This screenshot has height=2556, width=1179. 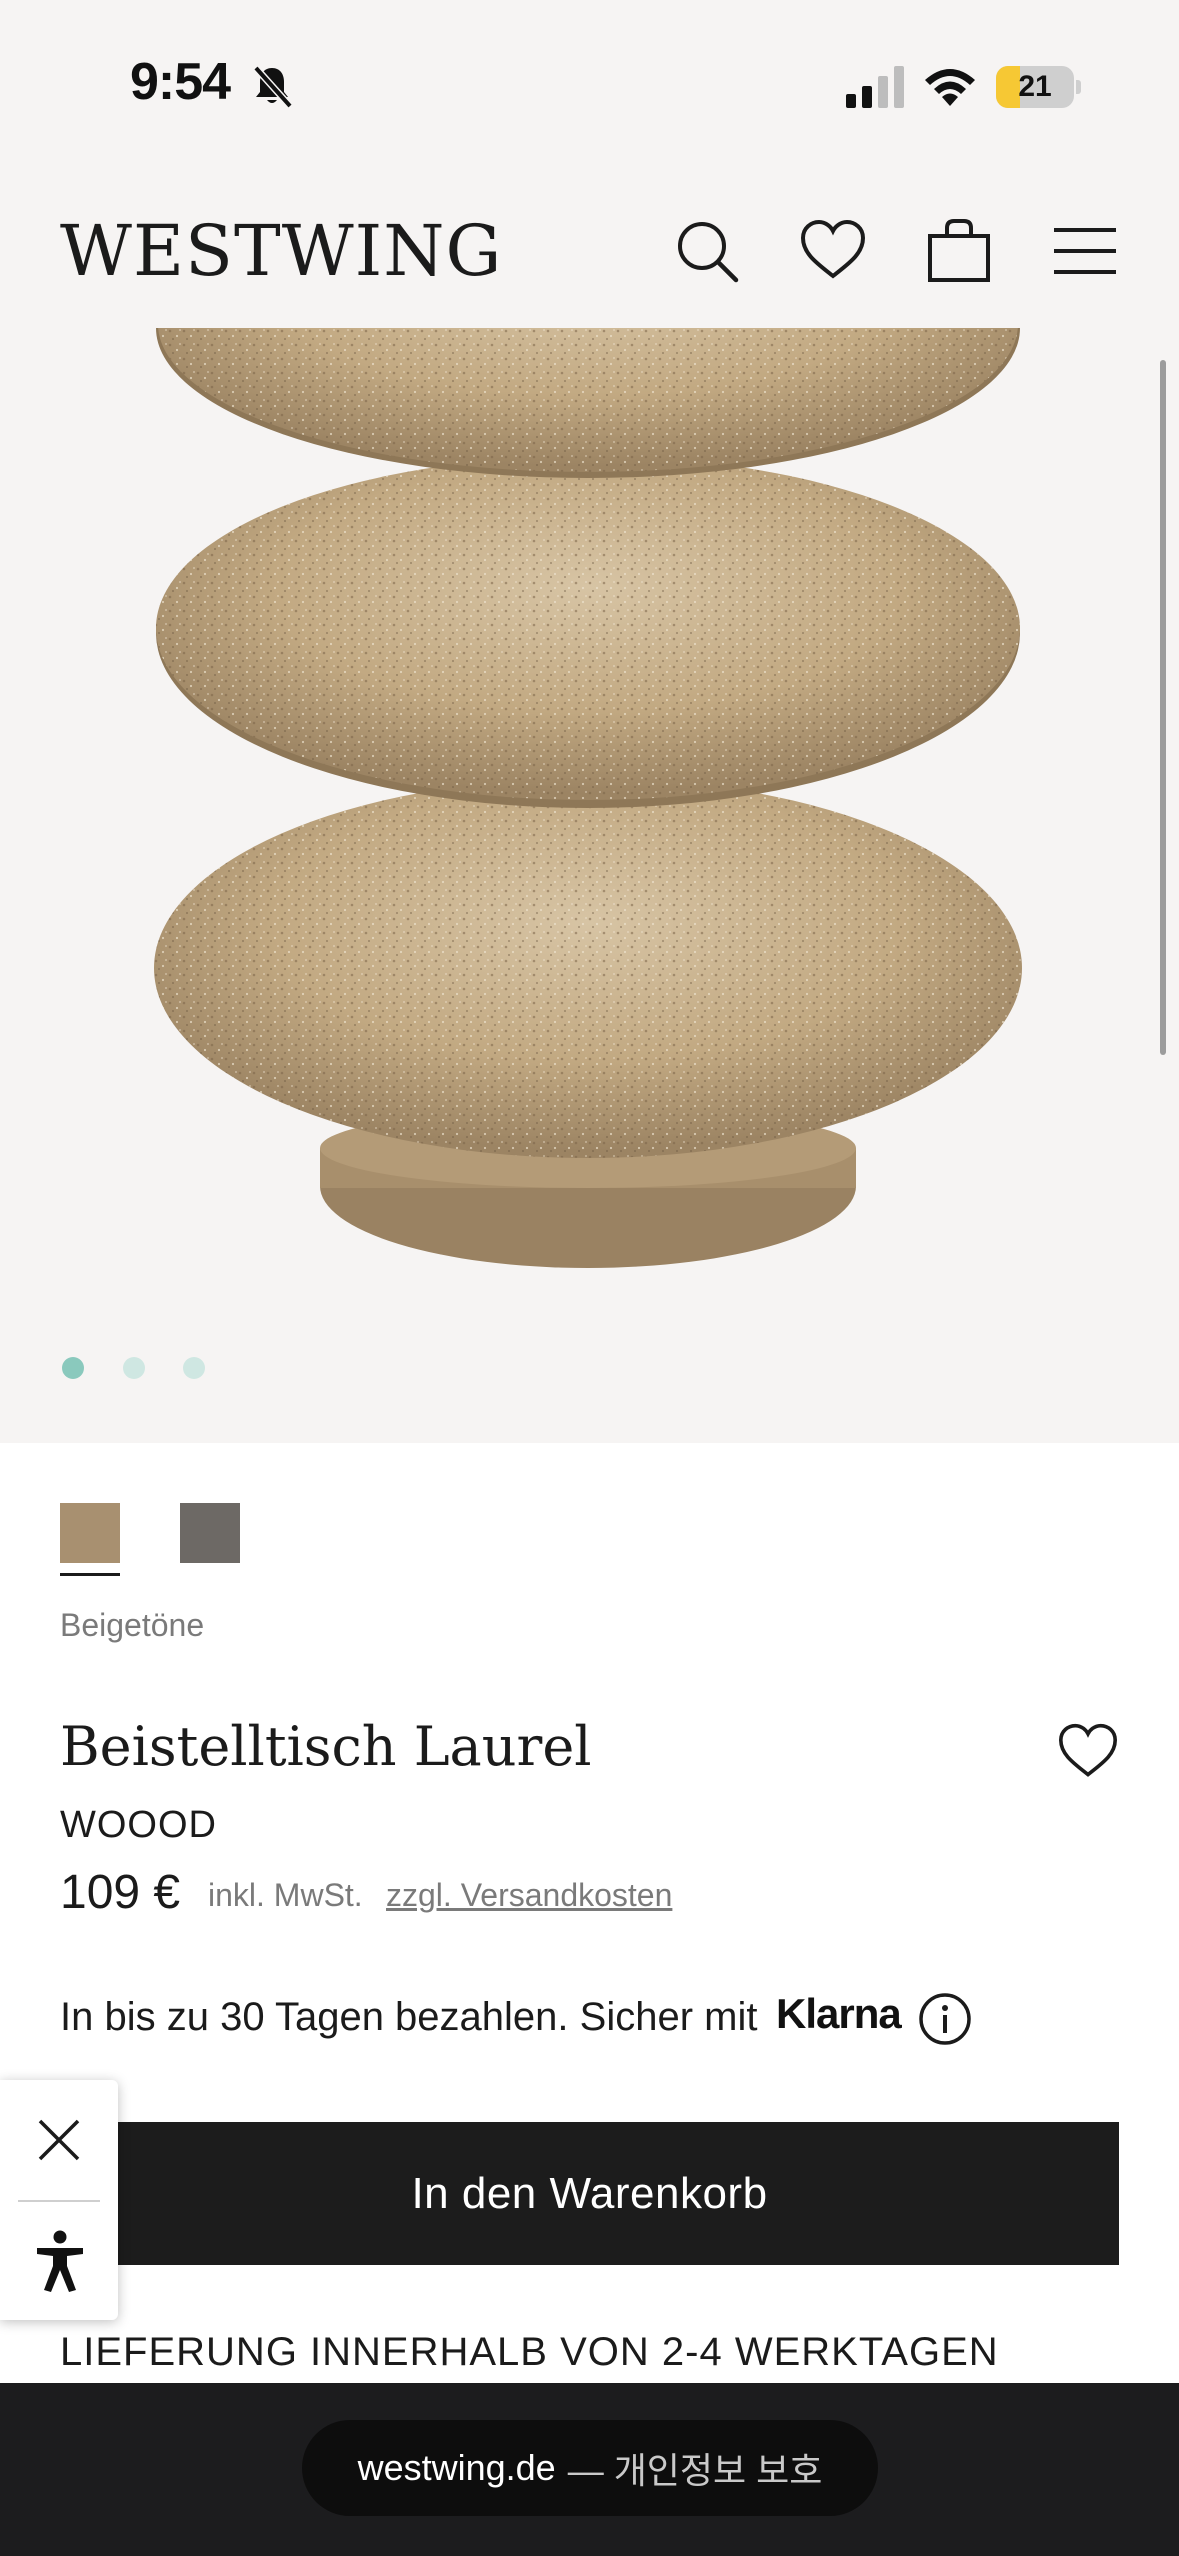 What do you see at coordinates (589, 75) in the screenshot?
I see `status-bar: 9:54 21` at bounding box center [589, 75].